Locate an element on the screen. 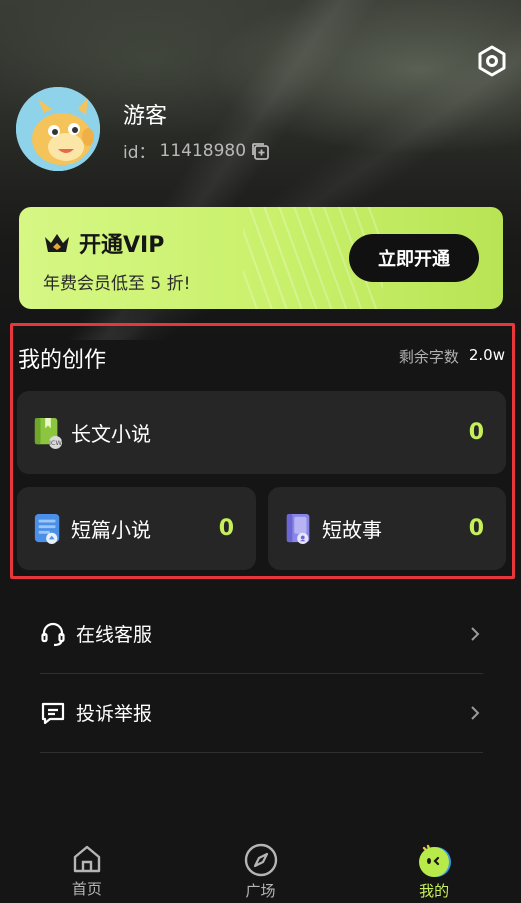 Image resolution: width=521 pixels, height=903 pixels. vip-title: 开通VIP is located at coordinates (103, 243).